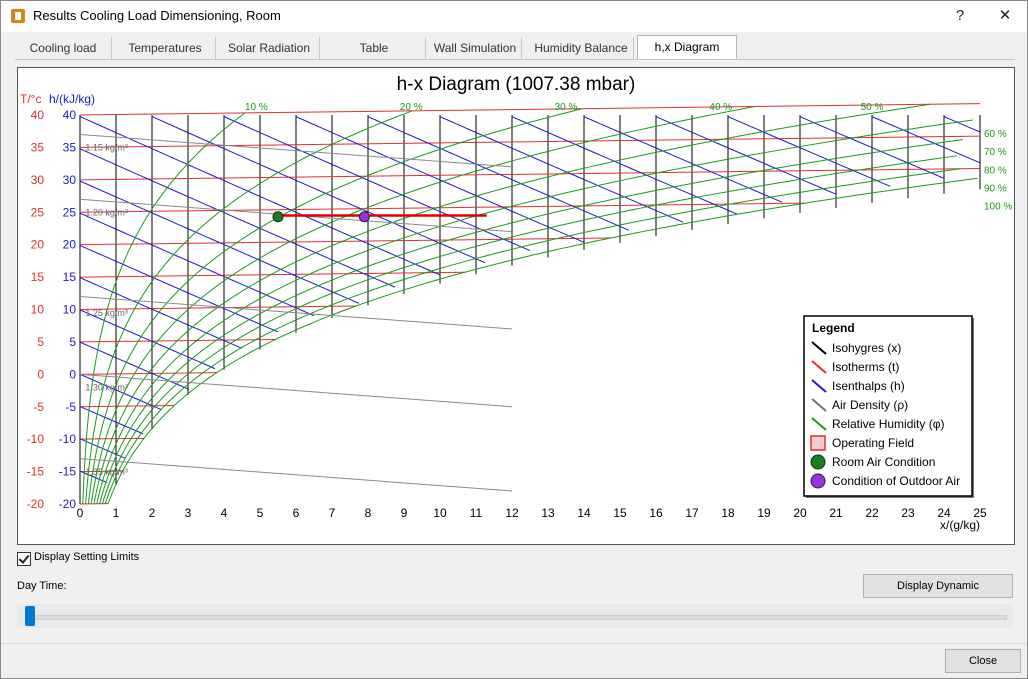 The width and height of the screenshot is (1028, 679). What do you see at coordinates (476, 513) in the screenshot?
I see `x-tick-label: 11` at bounding box center [476, 513].